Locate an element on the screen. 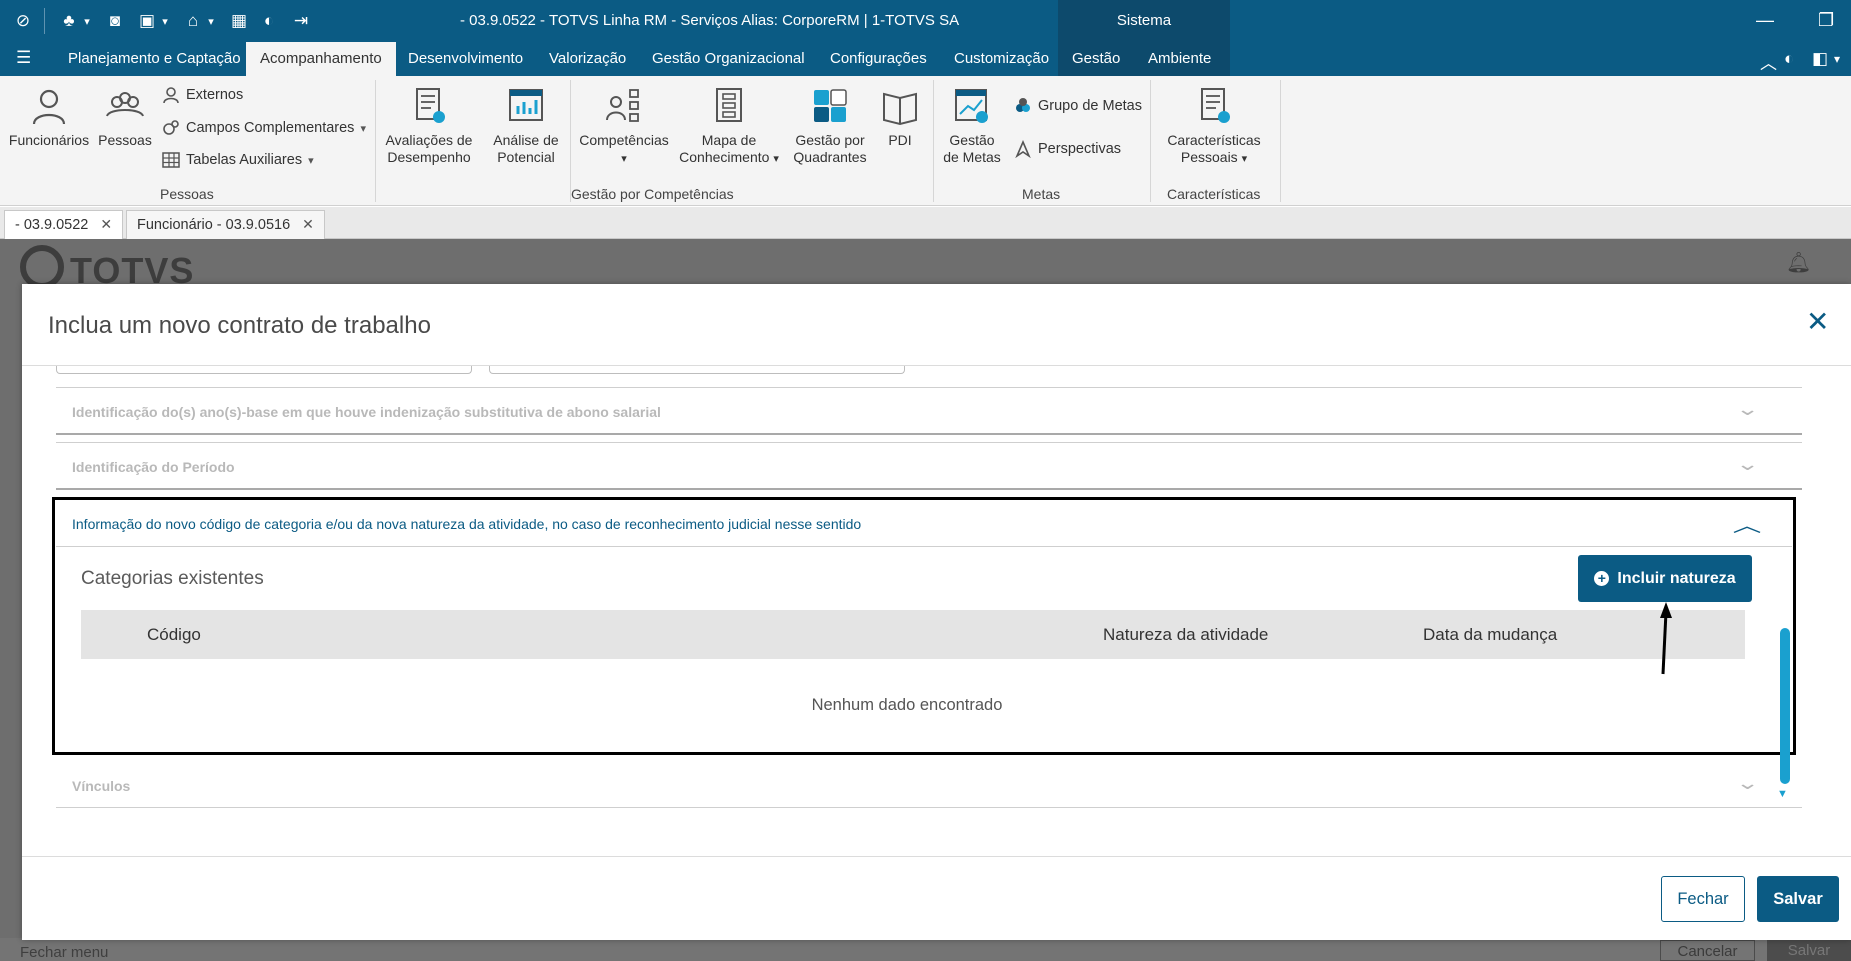 This screenshot has height=961, width=1851. target-chart-icon is located at coordinates (971, 106).